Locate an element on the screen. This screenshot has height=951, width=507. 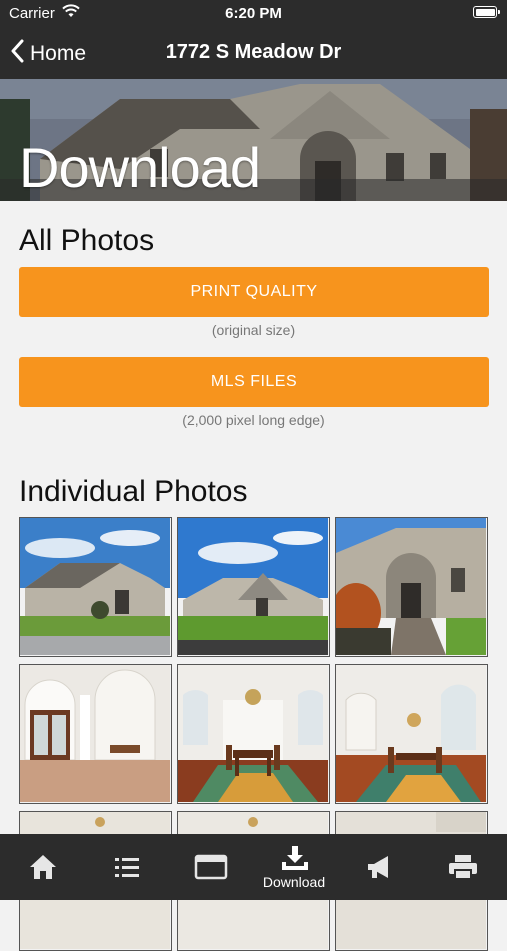
hero-banner: Download is located at coordinates (253, 140).